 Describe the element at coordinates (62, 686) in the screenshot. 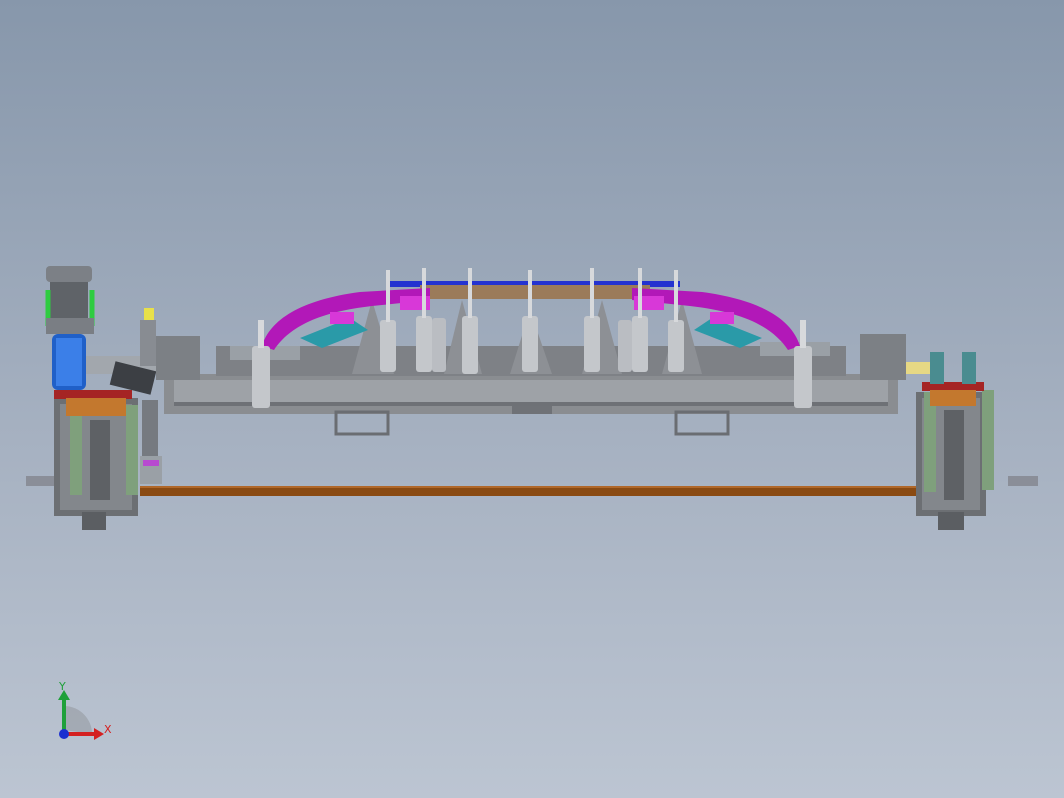

I see `y-axis-label: Y` at that location.